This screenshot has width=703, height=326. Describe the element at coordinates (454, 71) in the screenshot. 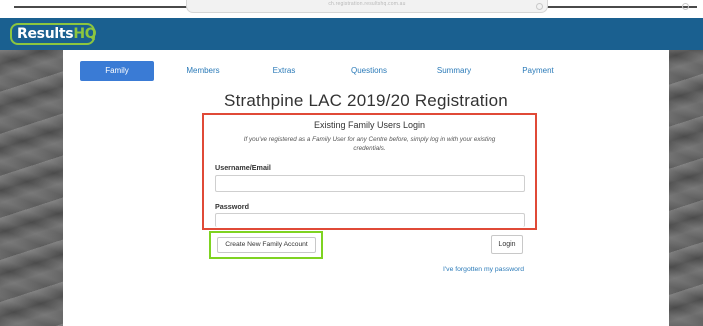

I see `step-summary: Summary` at that location.